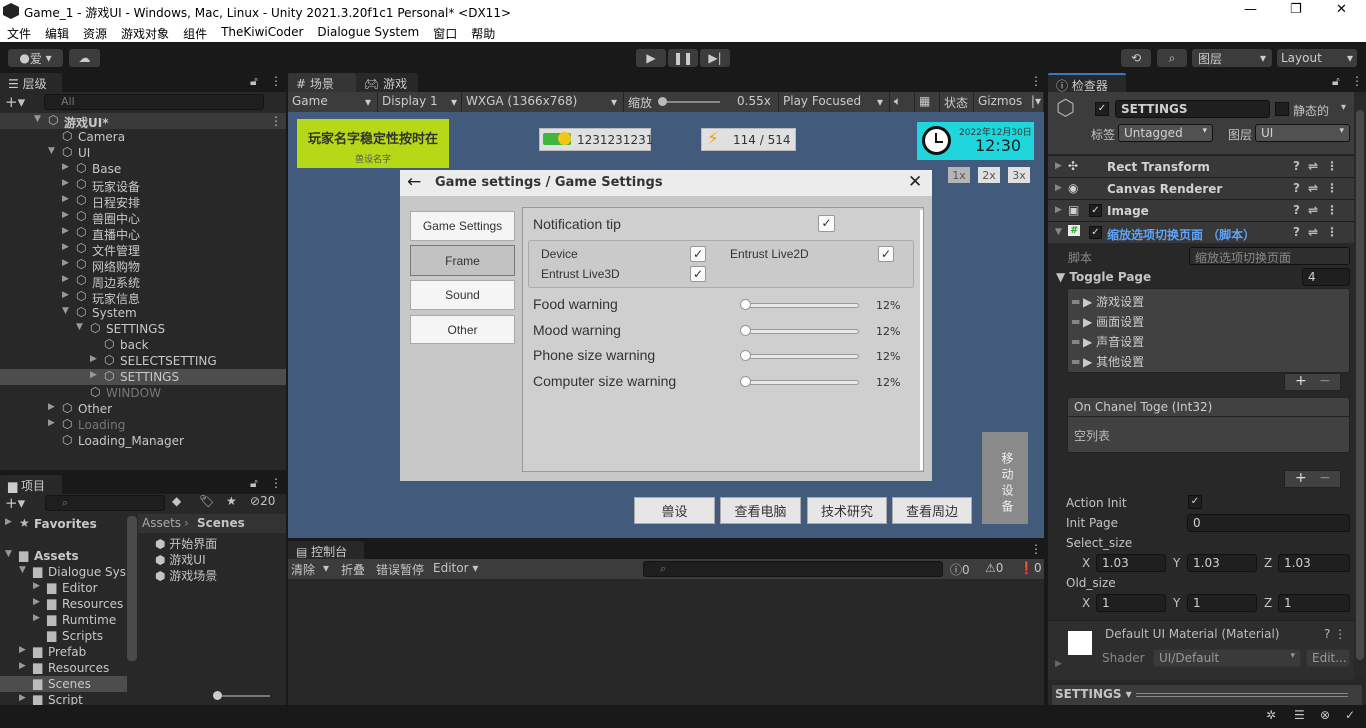 This screenshot has height=728, width=1366. What do you see at coordinates (1108, 341) in the screenshot?
I see `toggle-page-item: ═ ▶ 声音设置` at bounding box center [1108, 341].